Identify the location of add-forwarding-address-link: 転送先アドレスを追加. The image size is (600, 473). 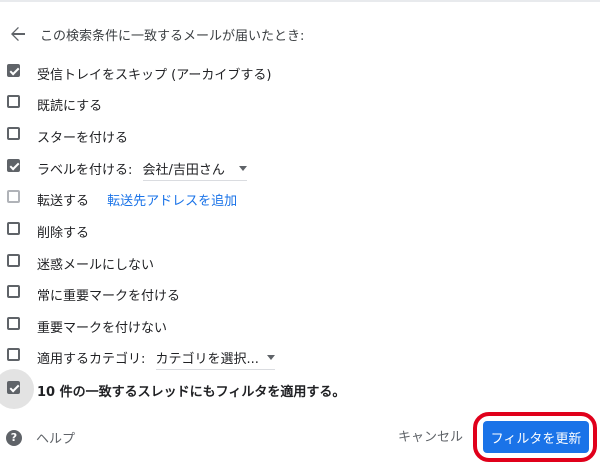
(172, 201).